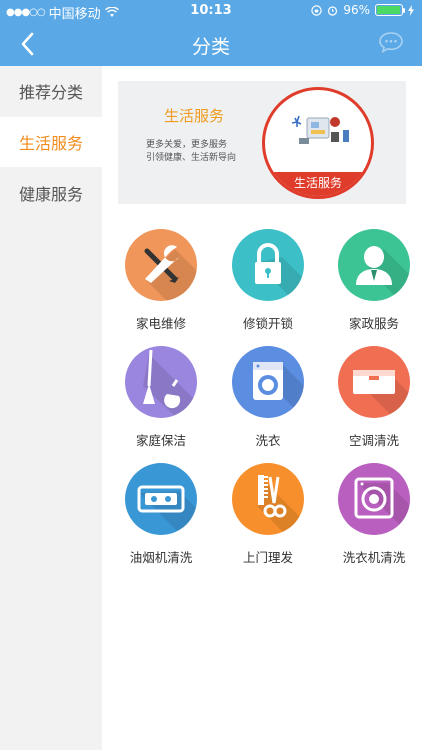 This screenshot has height=750, width=422. I want to click on sidebar-item-health-services: 健康服务, so click(51, 193).